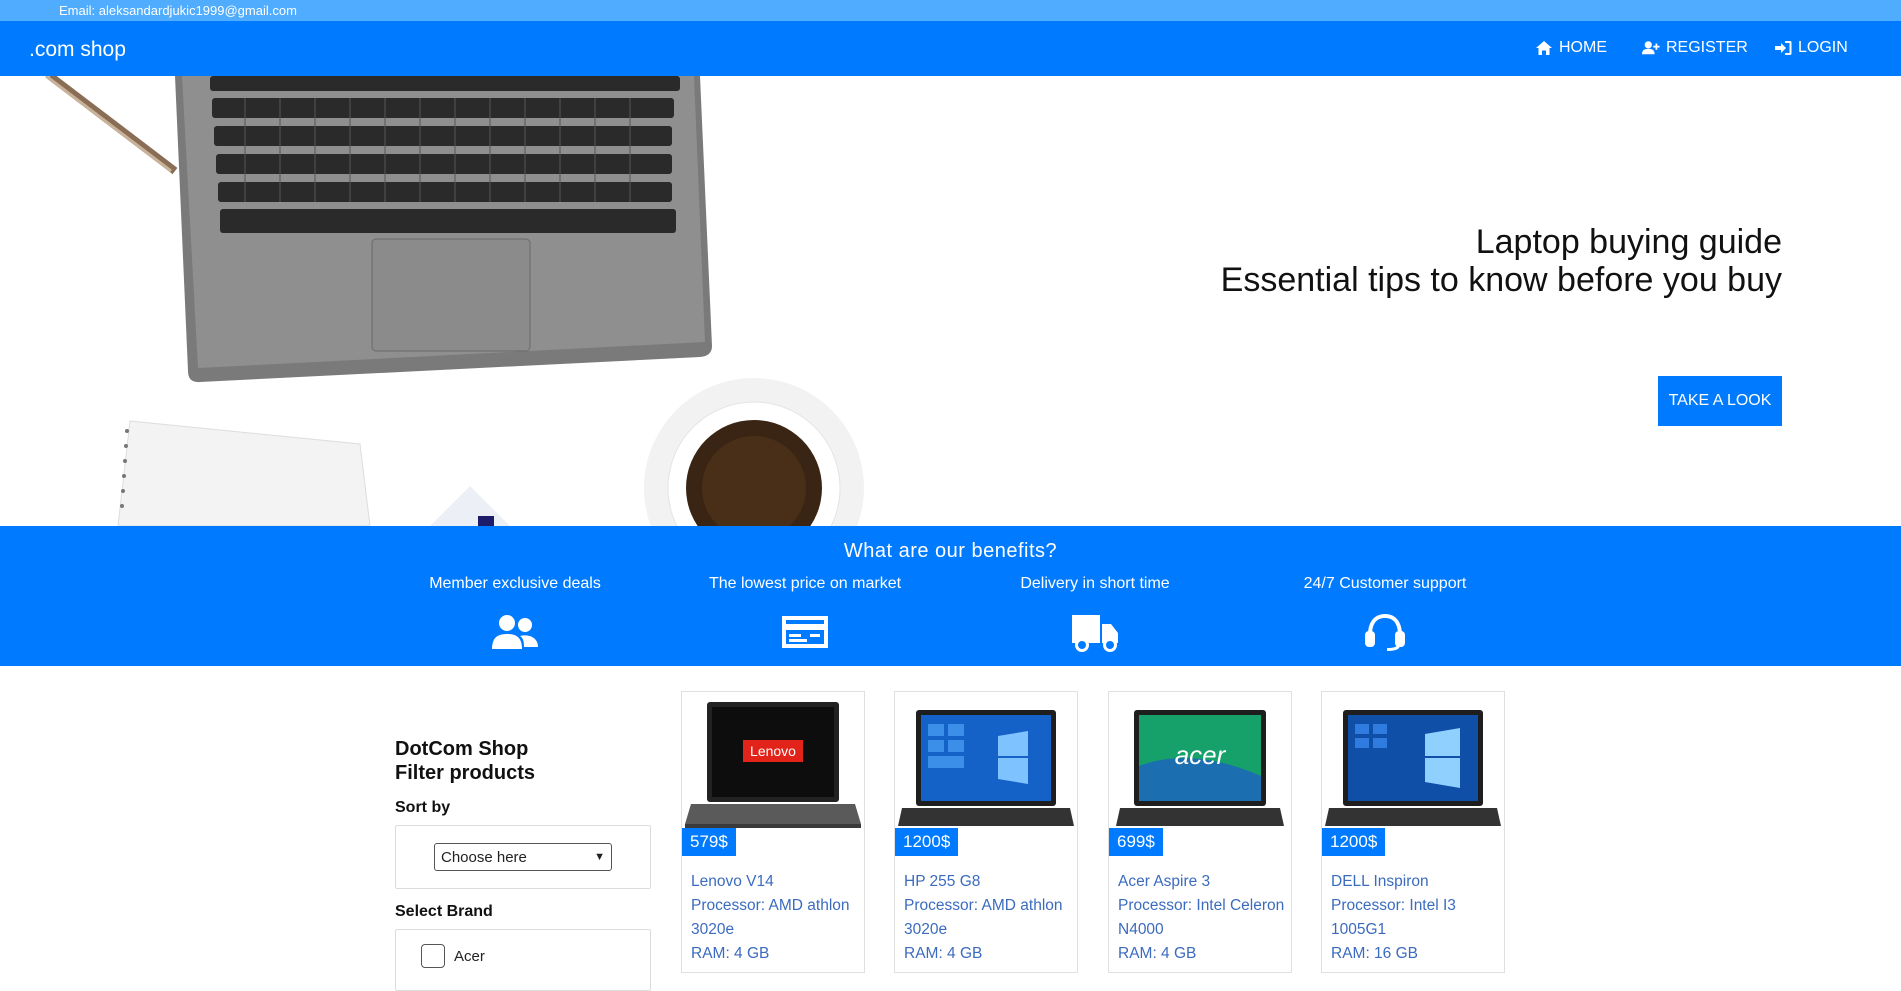 This screenshot has height=991, width=1901. What do you see at coordinates (1720, 401) in the screenshot?
I see `take-a-look-button: TAKE A LOOK` at bounding box center [1720, 401].